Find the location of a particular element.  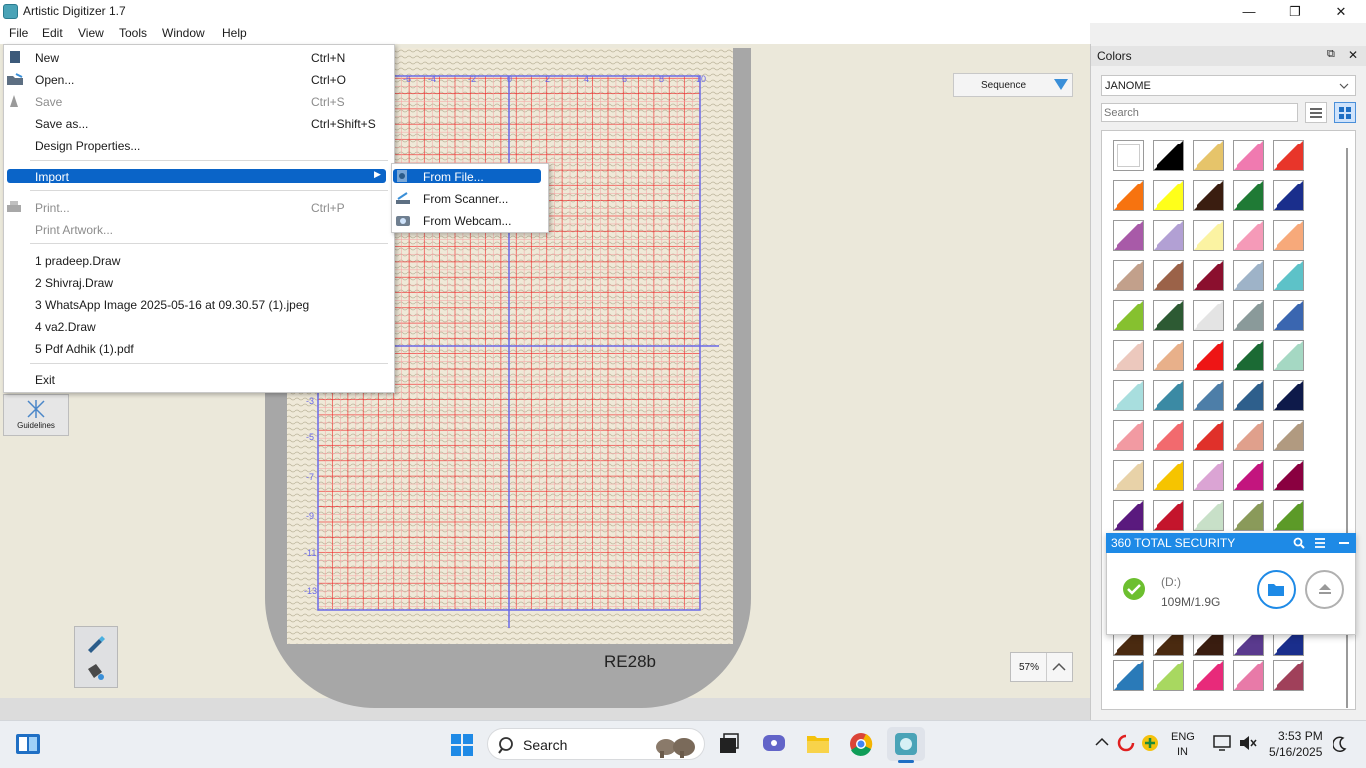

taskbar-app-digitizer is located at coordinates (906, 744).